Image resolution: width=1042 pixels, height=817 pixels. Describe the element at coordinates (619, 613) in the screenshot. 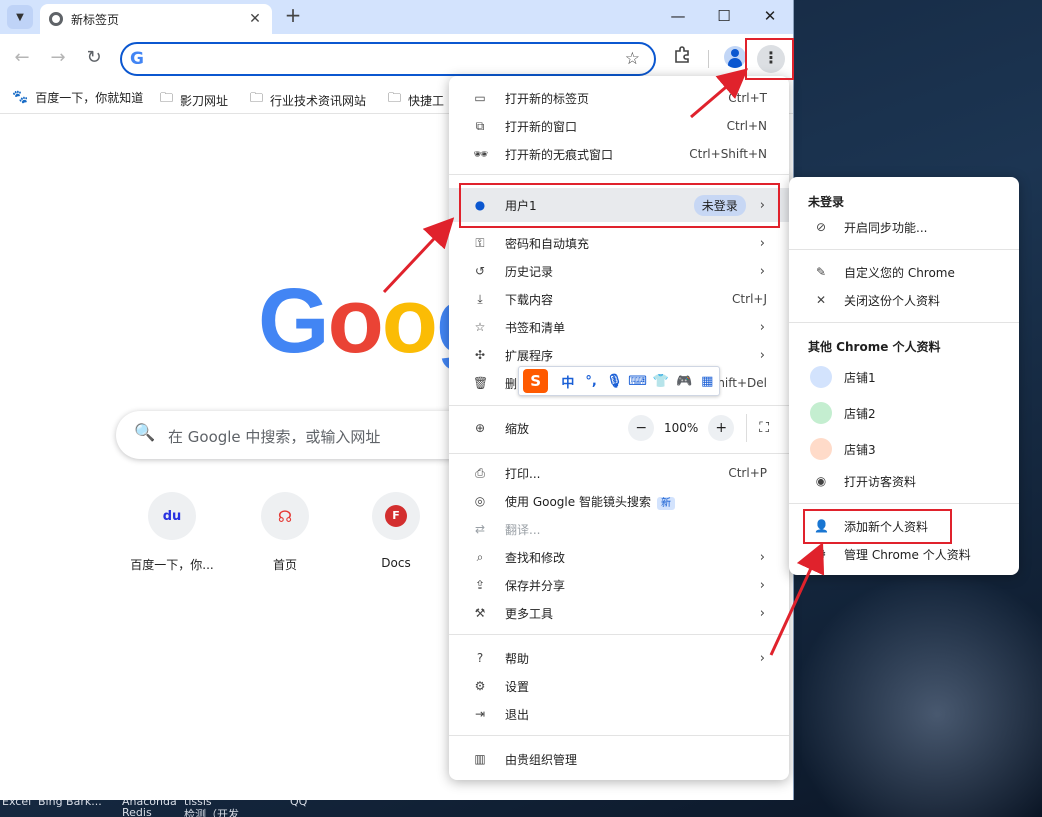

I see `menu-more-tools: ⚒ 更多工具 ›` at that location.